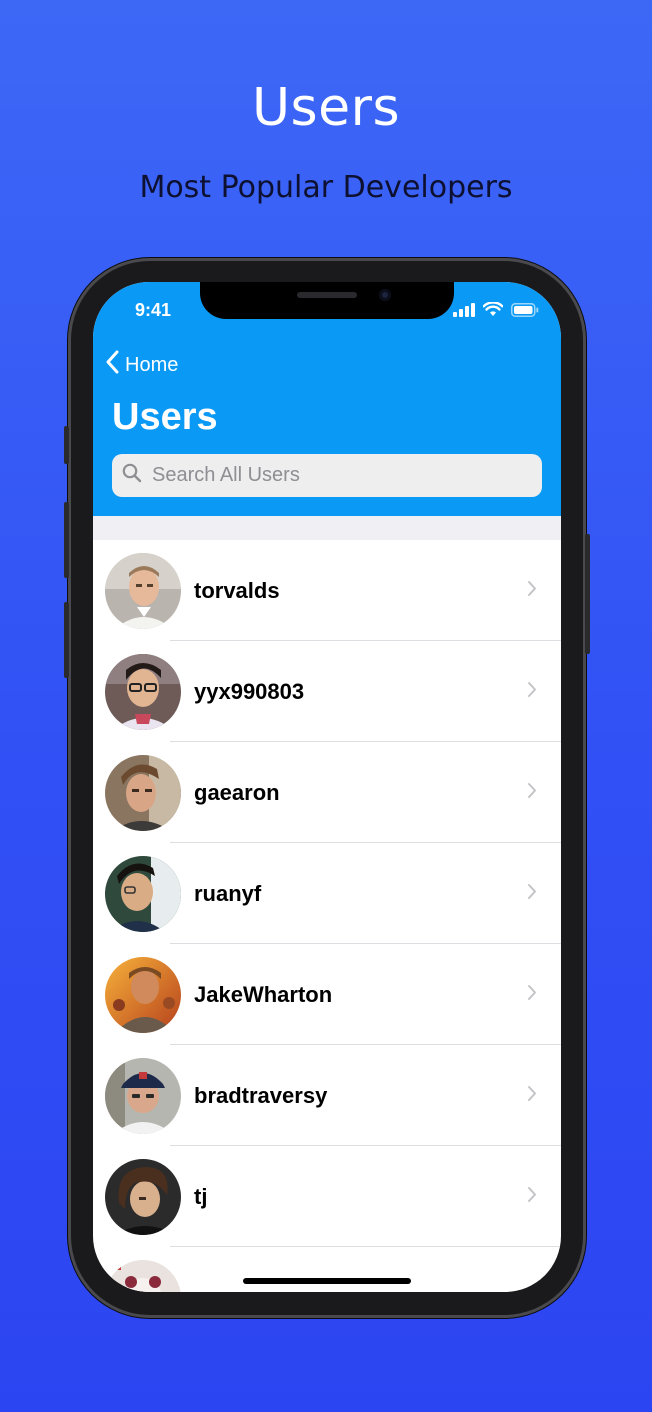  I want to click on search-bar, so click(327, 475).